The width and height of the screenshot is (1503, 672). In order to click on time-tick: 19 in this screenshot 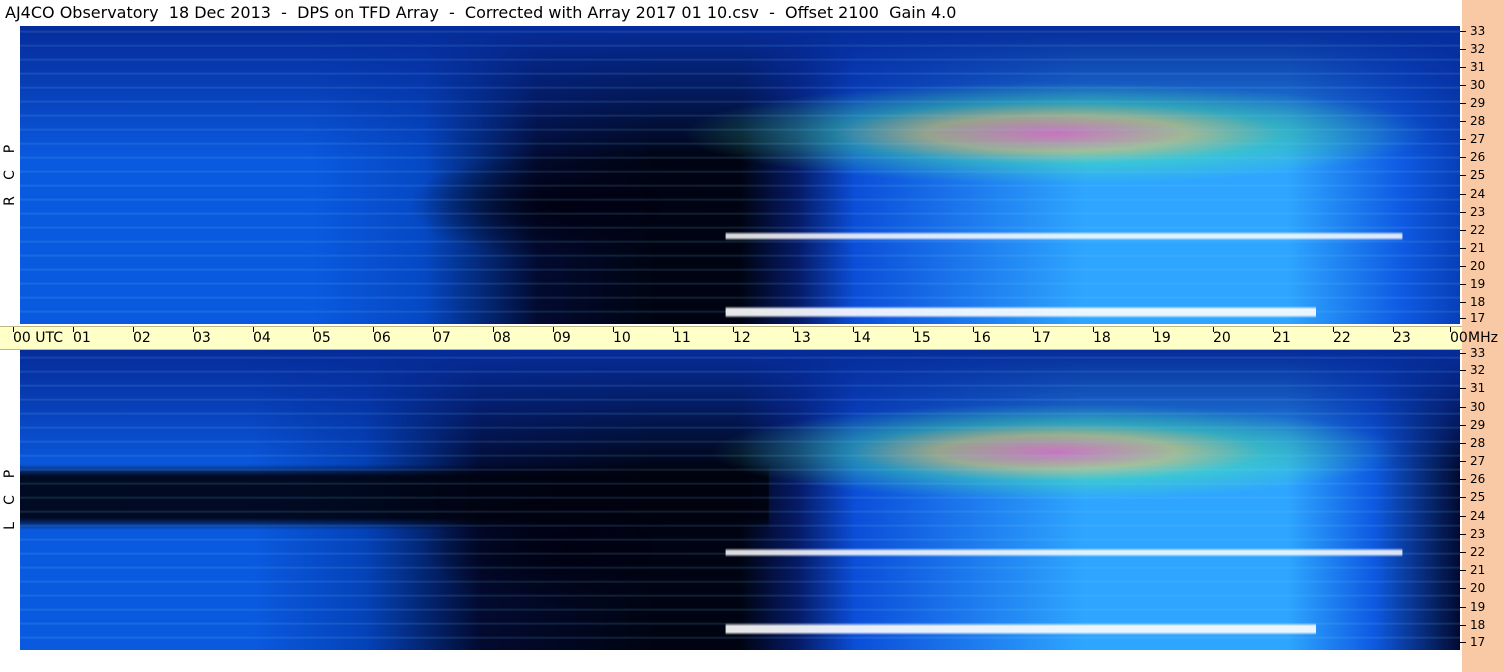, I will do `click(1162, 338)`.